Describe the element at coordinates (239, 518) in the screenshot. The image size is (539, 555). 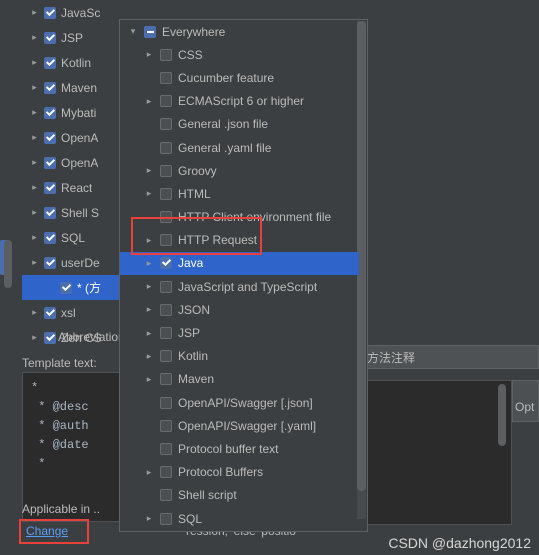
I see `popup-row: ▸ SQL` at that location.